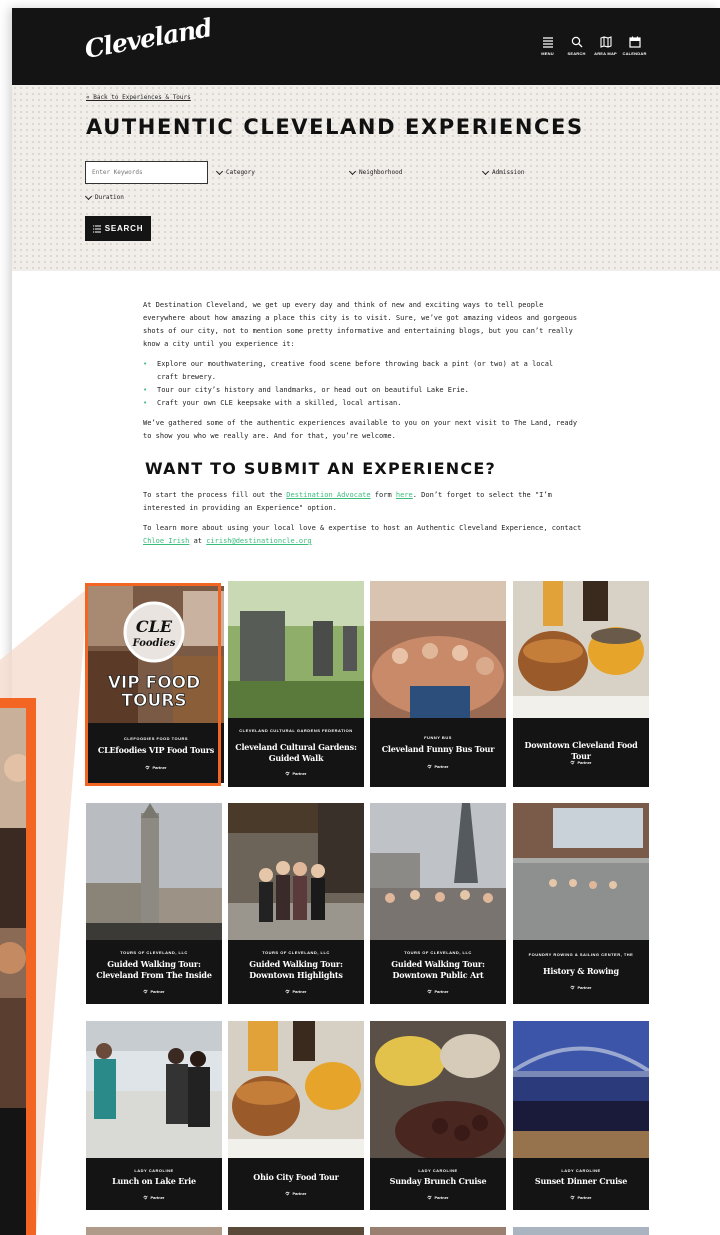  What do you see at coordinates (581, 1089) in the screenshot?
I see `bridge-night-photo` at bounding box center [581, 1089].